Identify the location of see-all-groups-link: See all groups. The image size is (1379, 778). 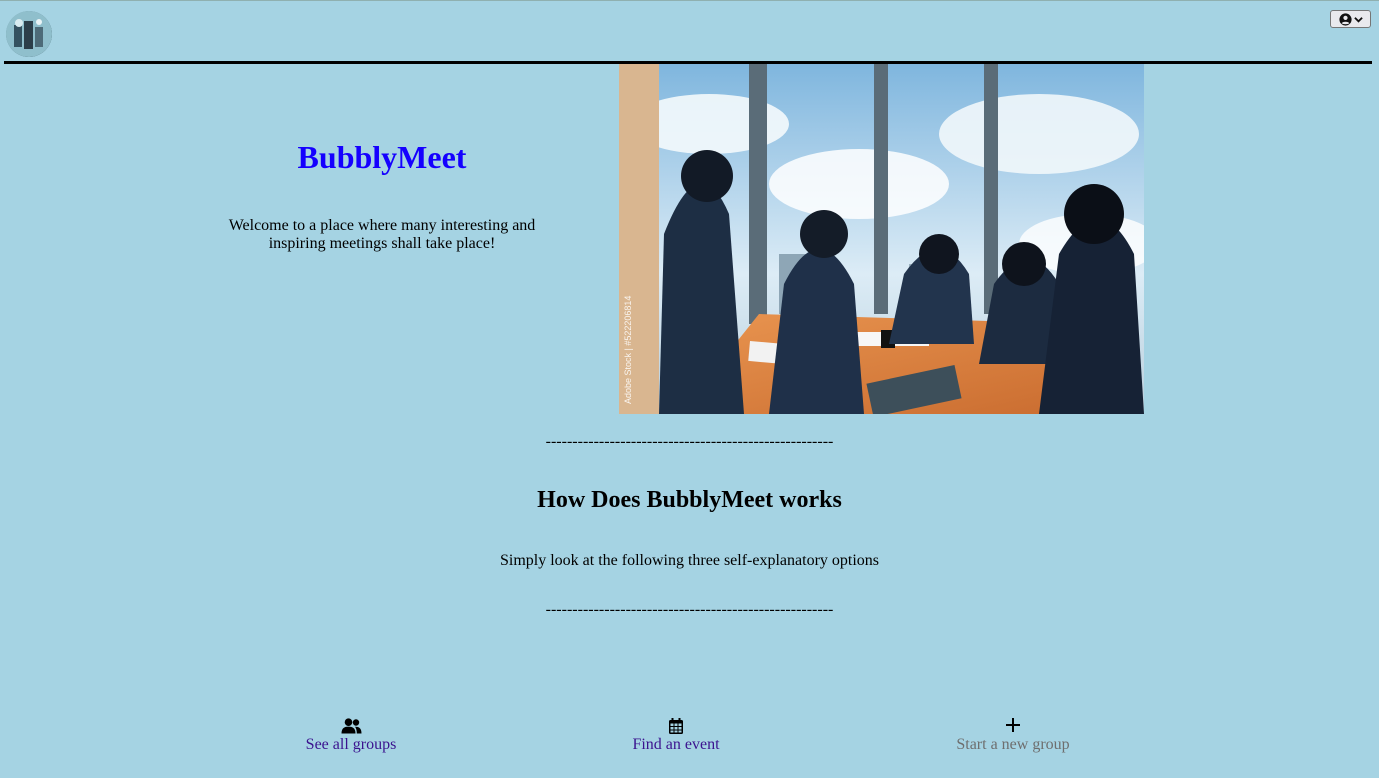
(351, 736).